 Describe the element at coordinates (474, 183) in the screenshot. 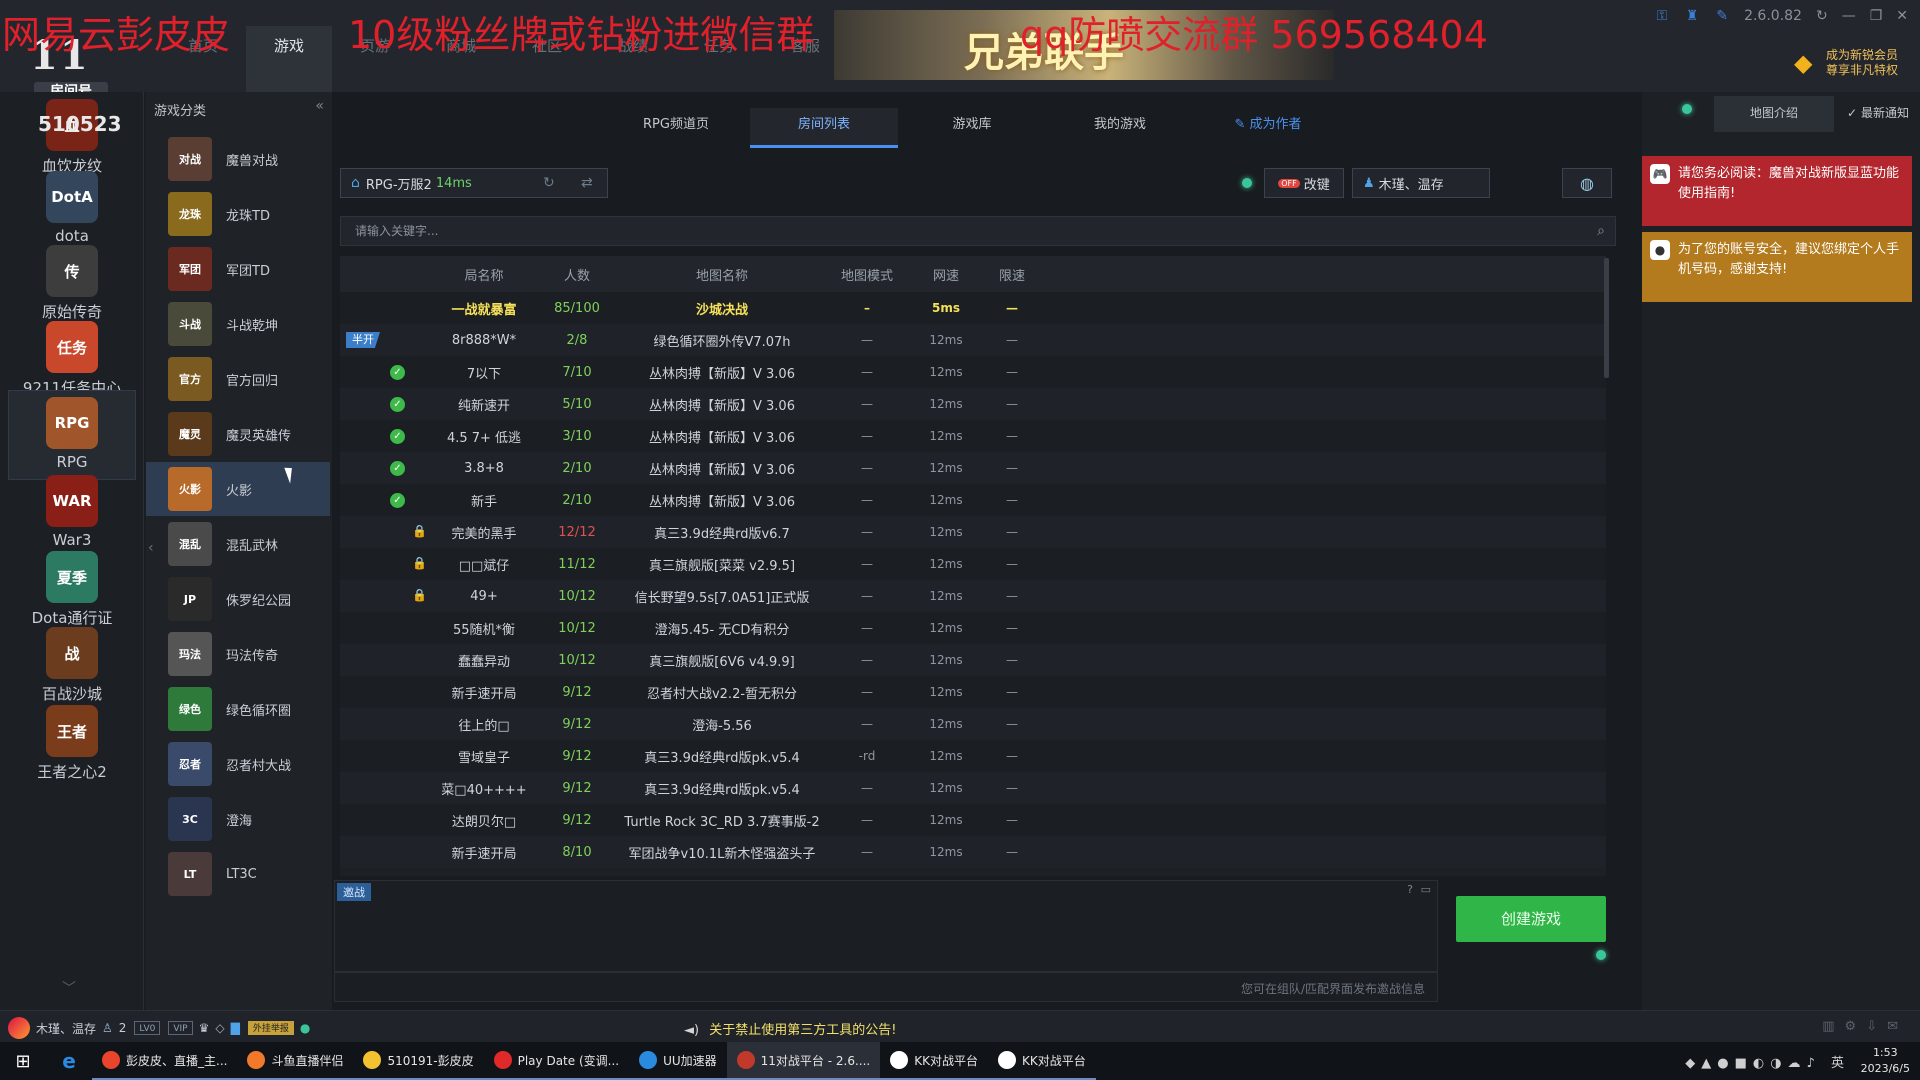

I see `server-selector: ⌂ RPG-万服2 14ms ↻ ⇄` at that location.